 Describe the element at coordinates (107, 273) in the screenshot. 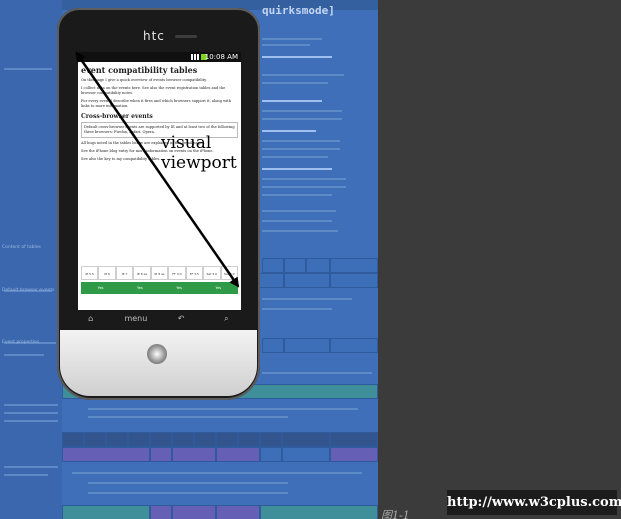

I see `compat-header-cell: IE 6` at that location.